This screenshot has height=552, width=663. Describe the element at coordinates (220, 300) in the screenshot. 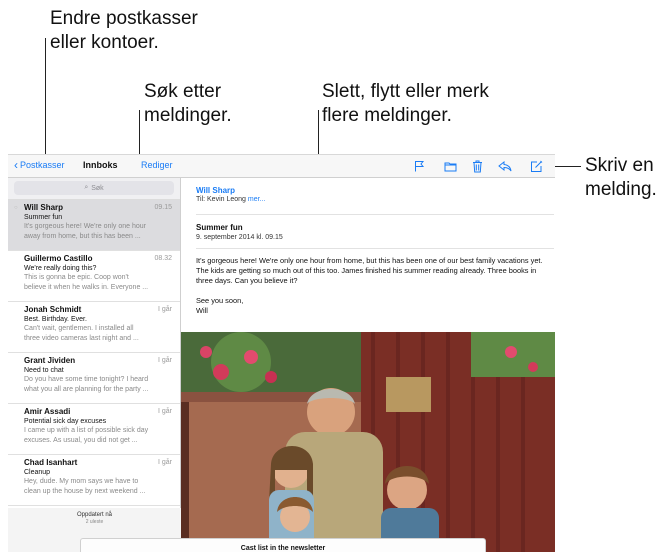

I see `email-signoff: See you soon,` at that location.